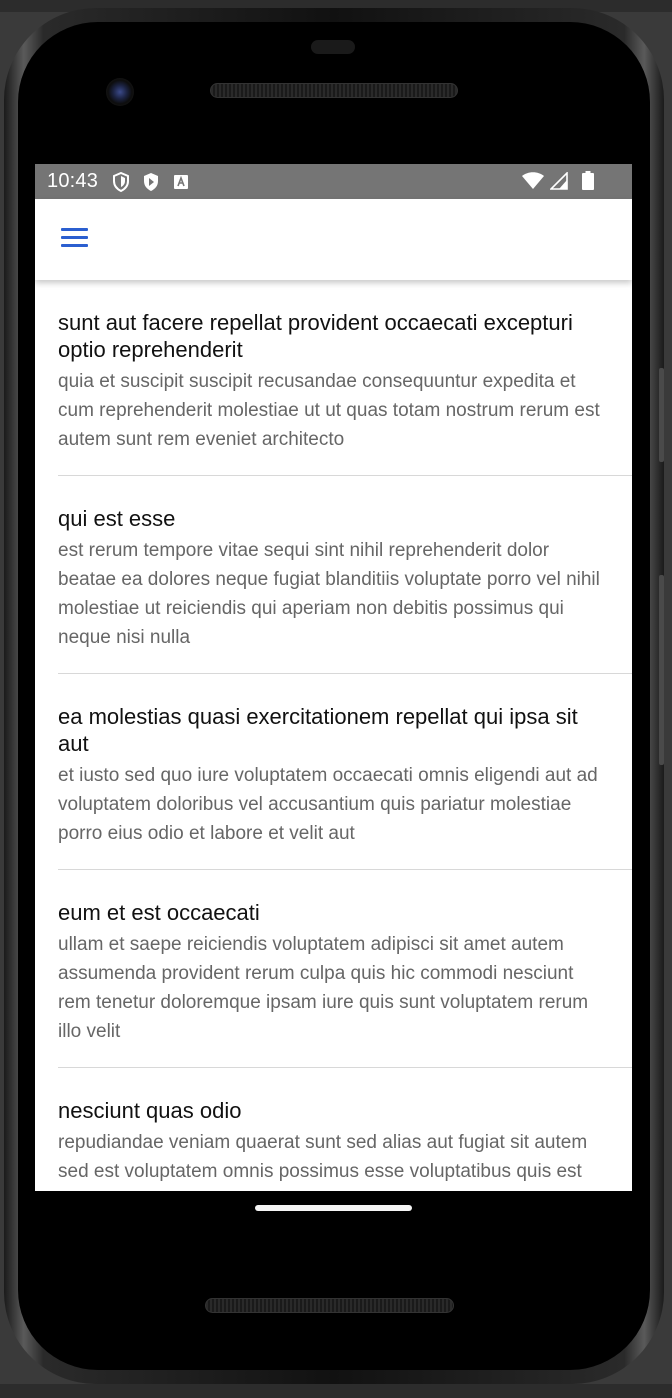  What do you see at coordinates (533, 183) in the screenshot?
I see `wifi-icon` at bounding box center [533, 183].